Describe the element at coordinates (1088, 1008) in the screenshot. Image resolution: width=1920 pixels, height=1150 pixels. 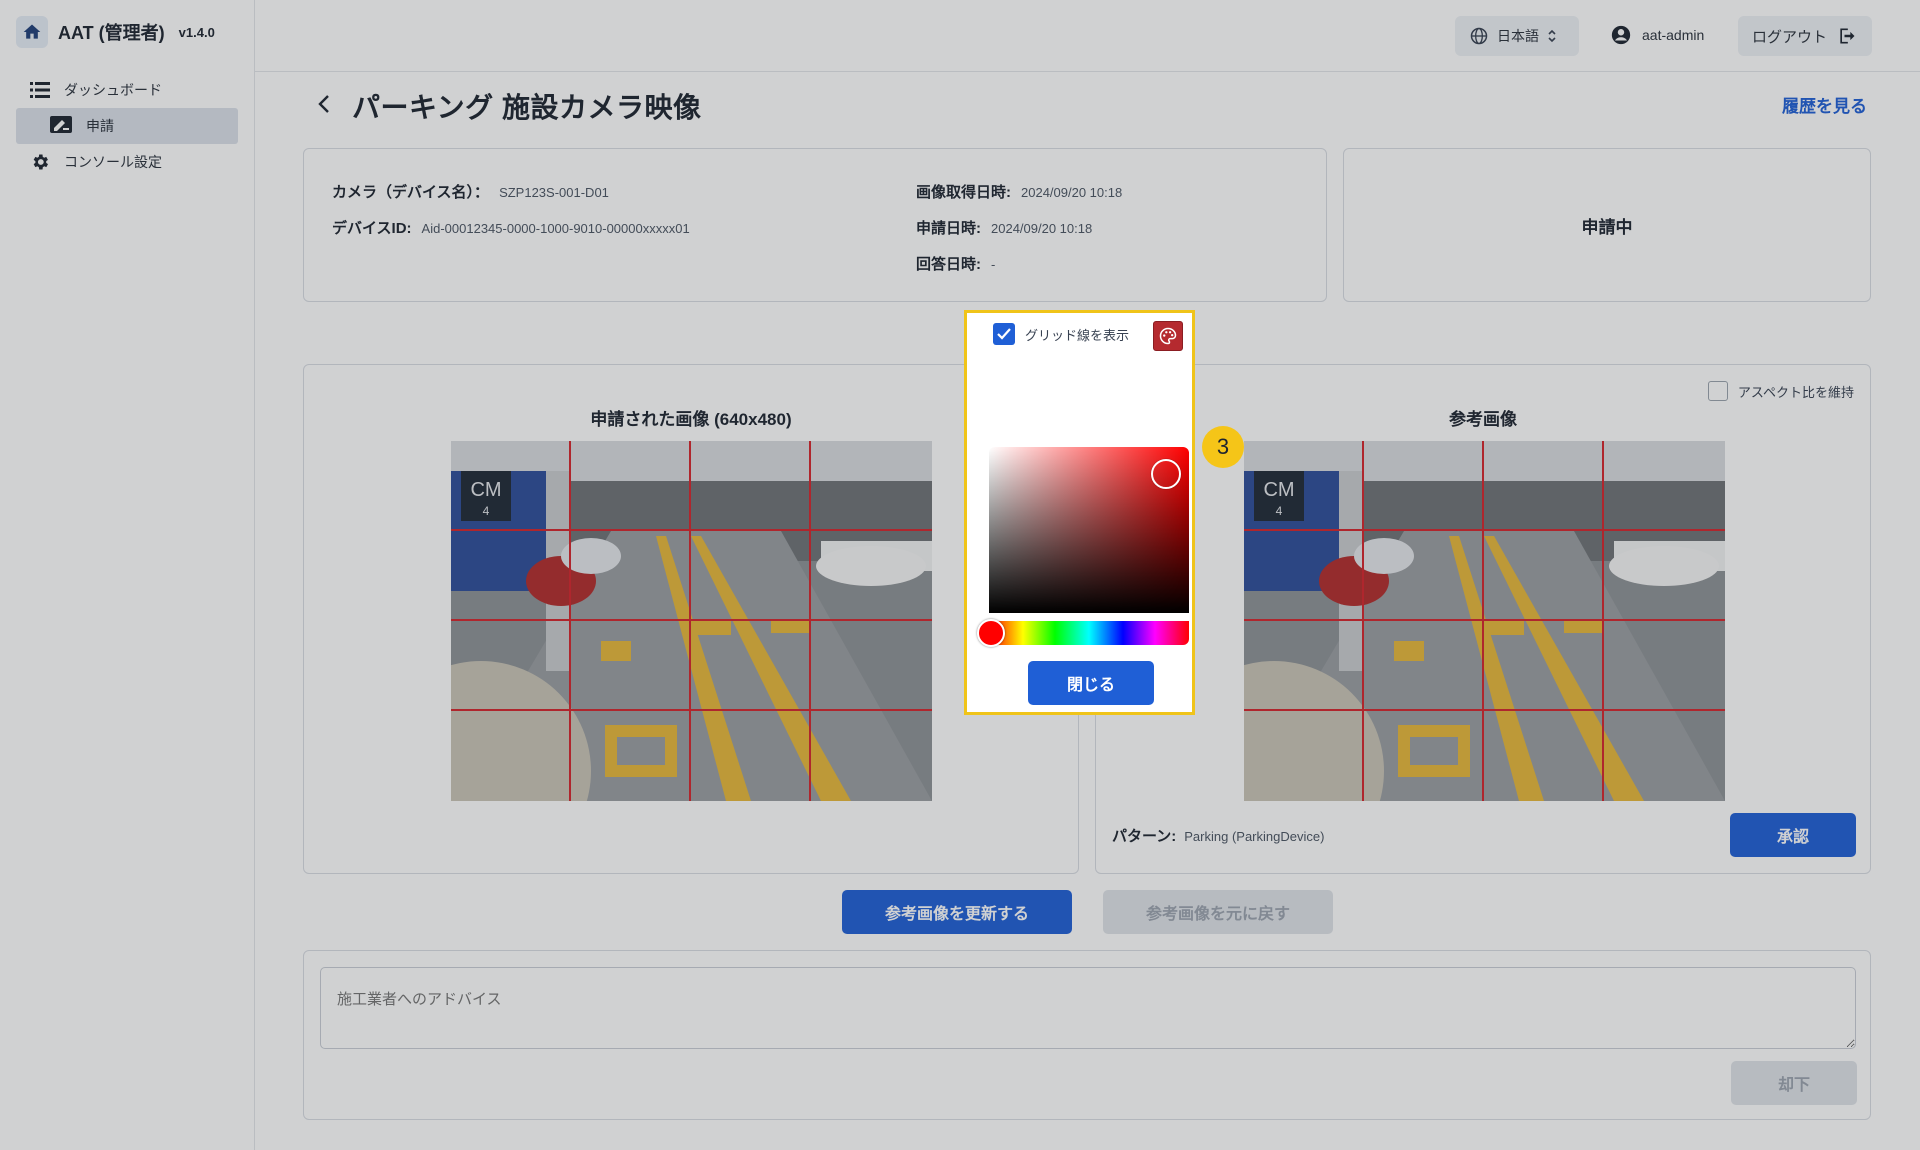
I see `advice-textarea` at that location.